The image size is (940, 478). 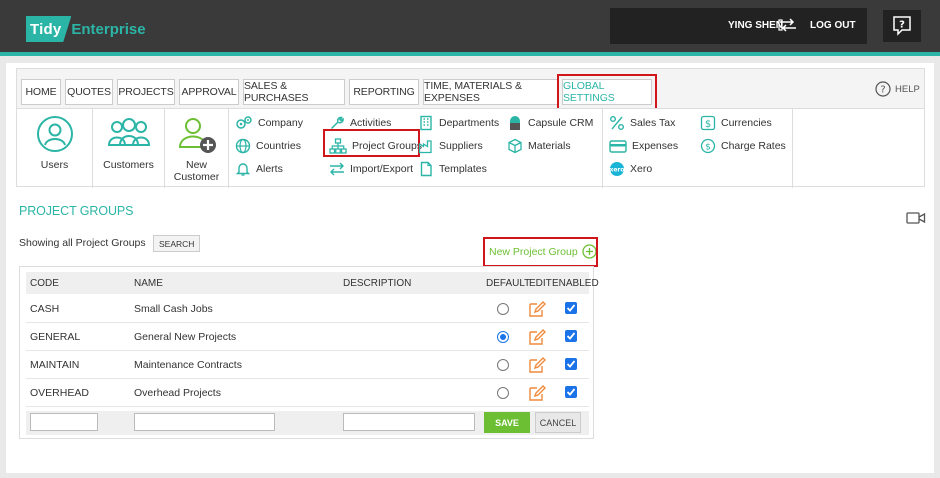 What do you see at coordinates (788, 26) in the screenshot?
I see `logout-icon` at bounding box center [788, 26].